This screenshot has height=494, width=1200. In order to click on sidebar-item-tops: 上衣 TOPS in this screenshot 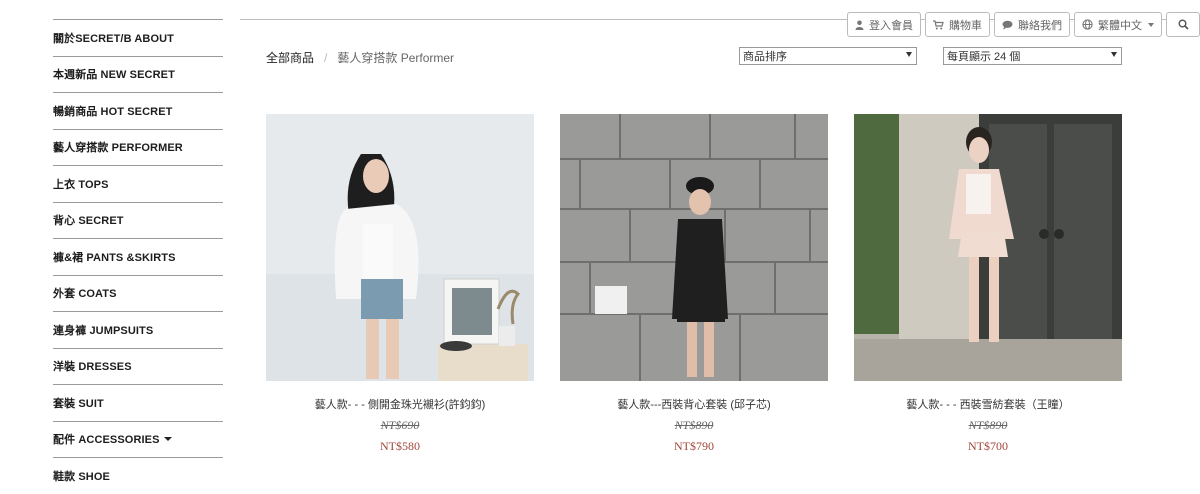, I will do `click(138, 183)`.